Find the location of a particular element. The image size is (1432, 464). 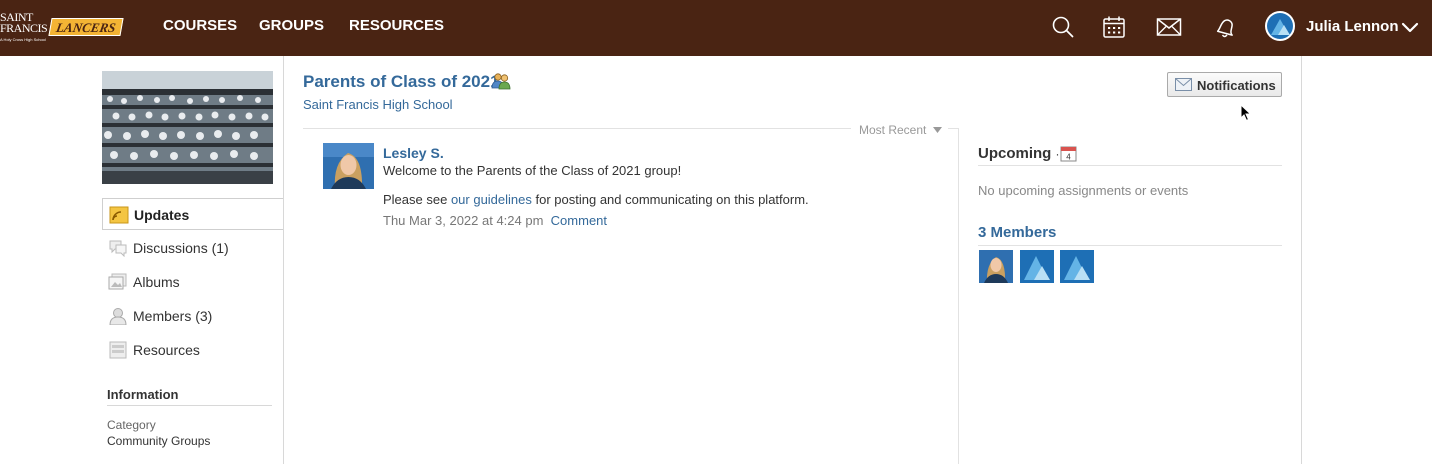

upcoming-divider is located at coordinates (1130, 165).